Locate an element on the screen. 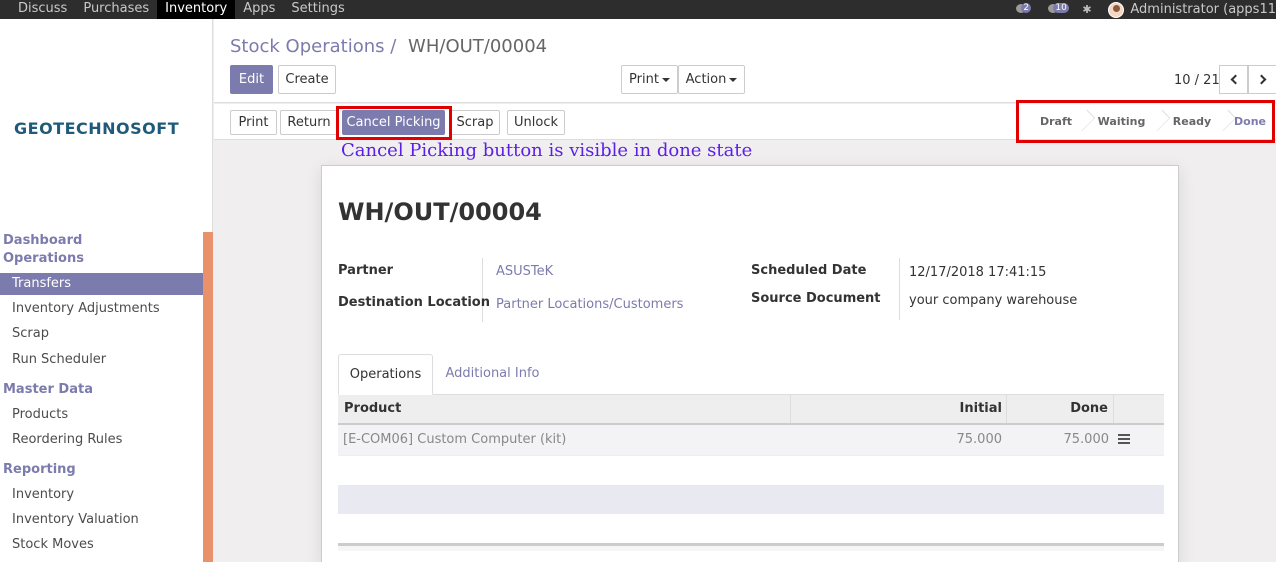 This screenshot has width=1276, height=562. row-initial-demand: 75.000 is located at coordinates (979, 439).